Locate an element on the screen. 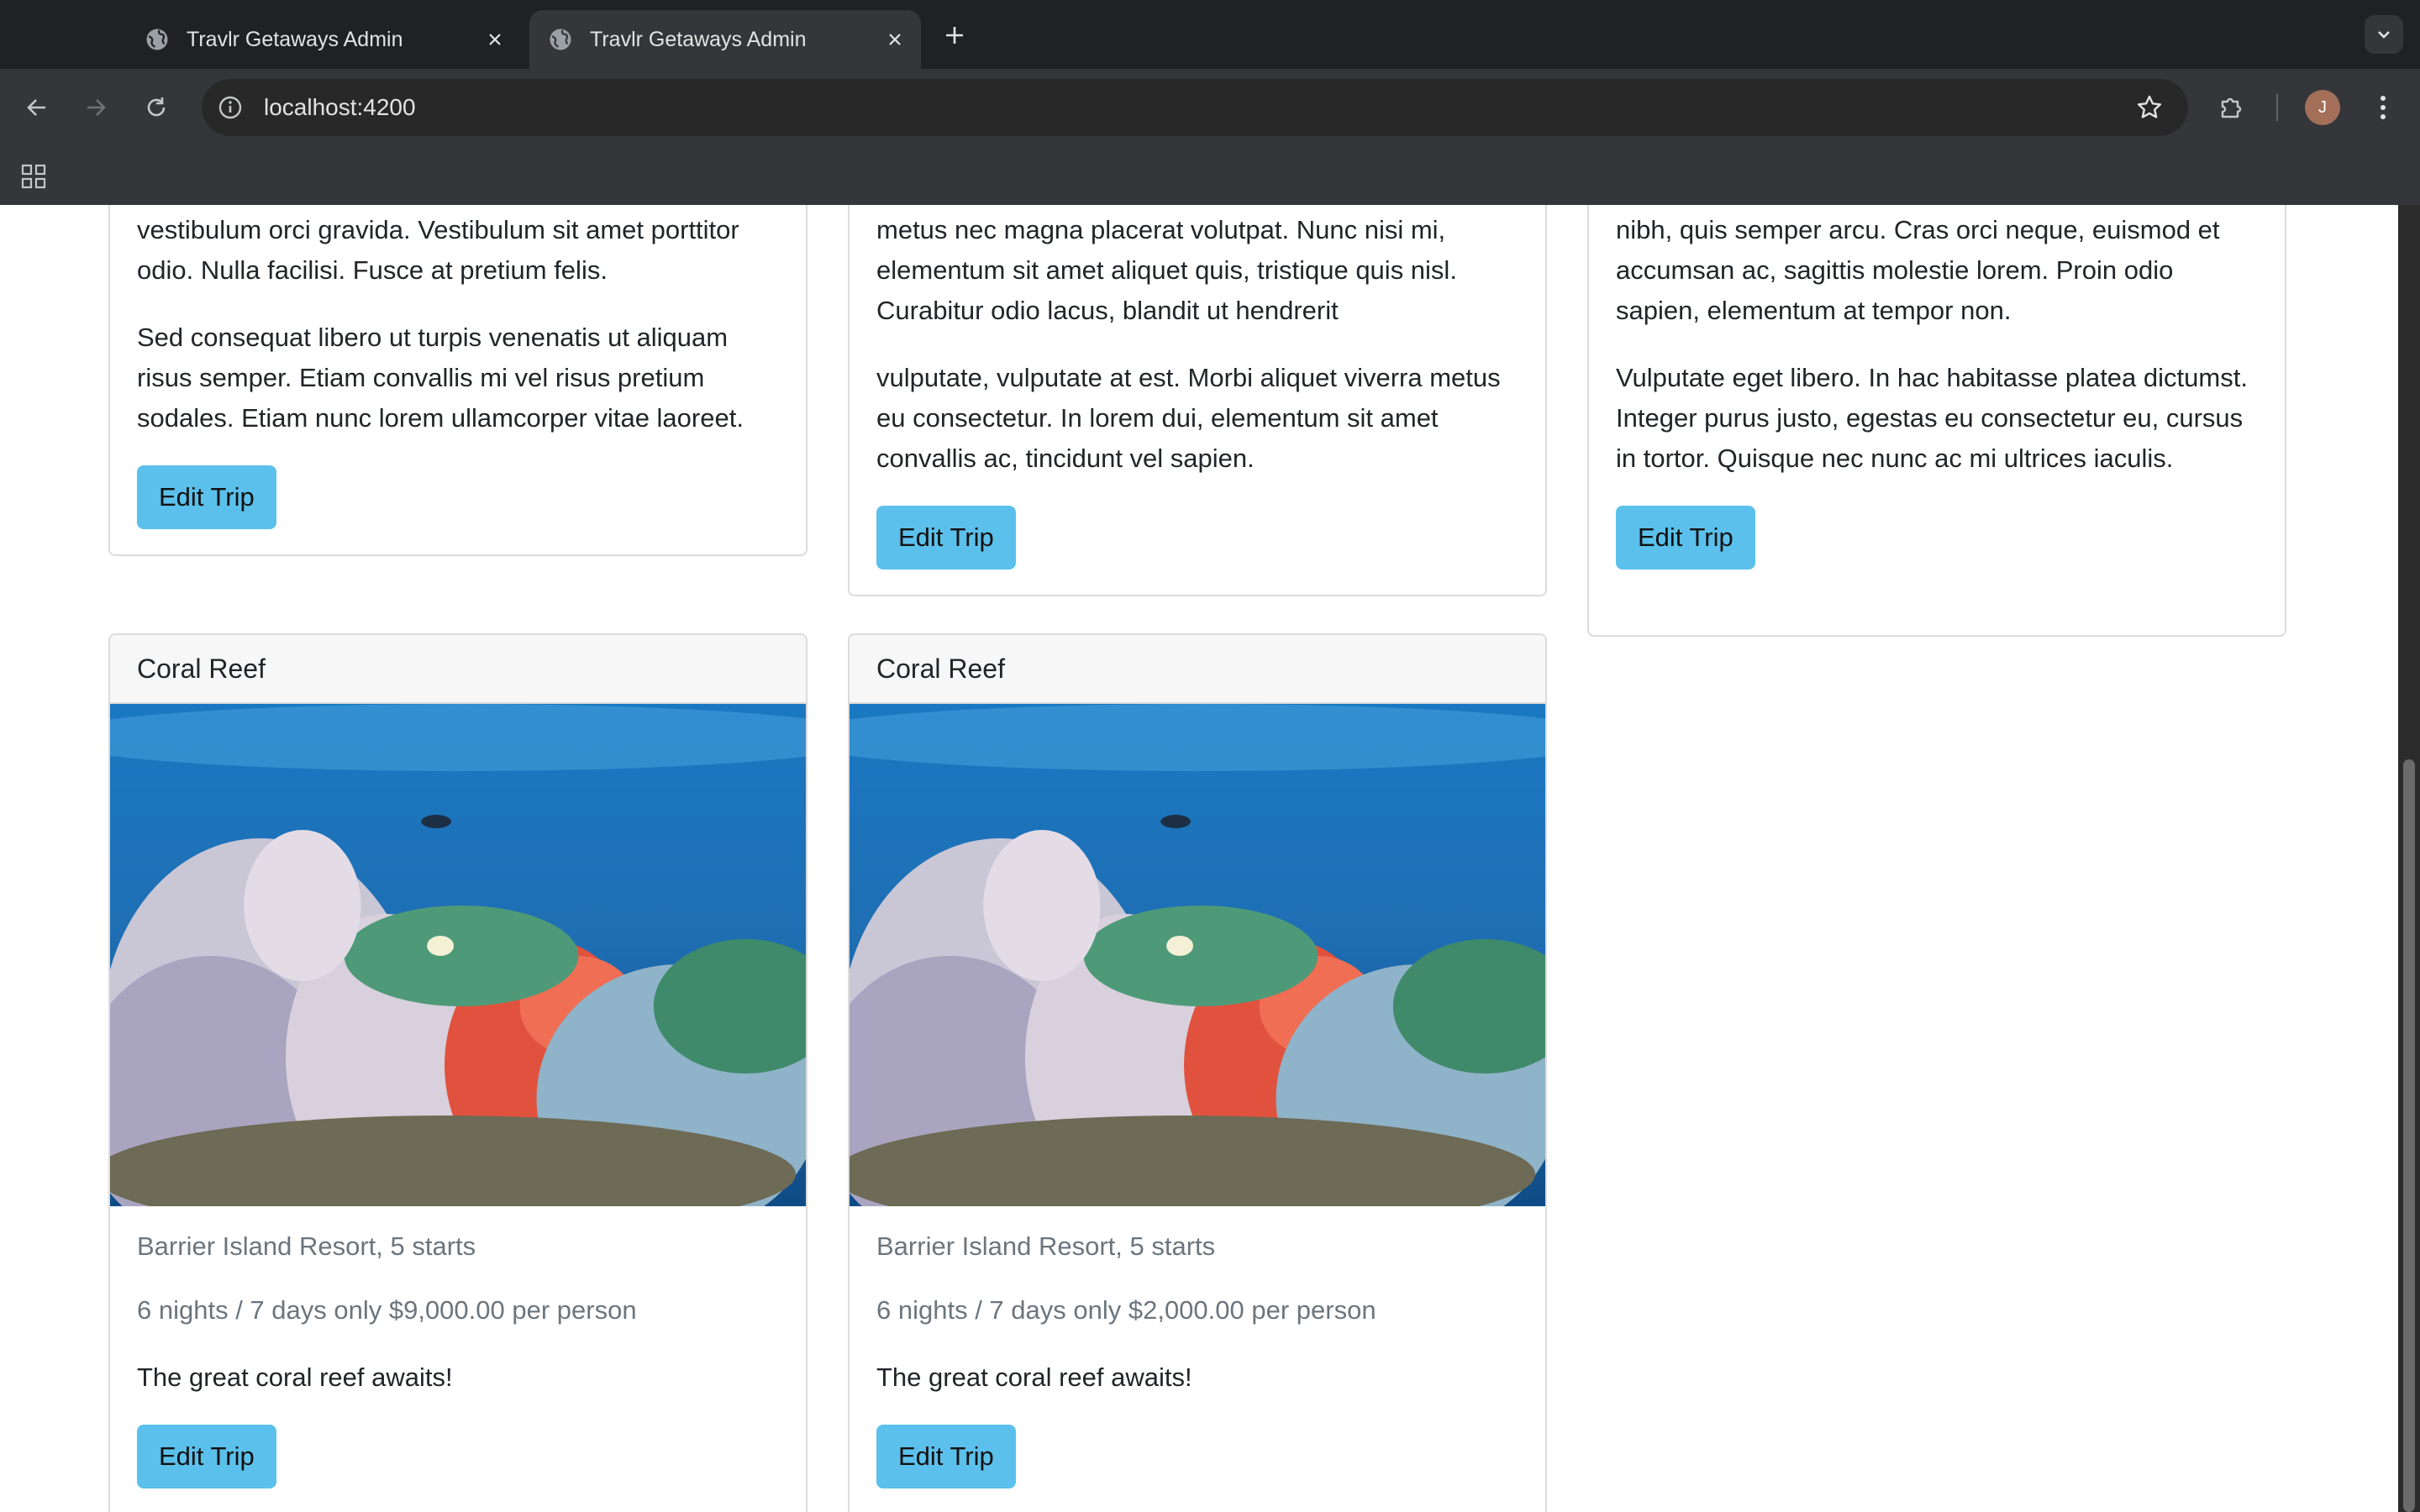  extensions-button is located at coordinates (2231, 107).